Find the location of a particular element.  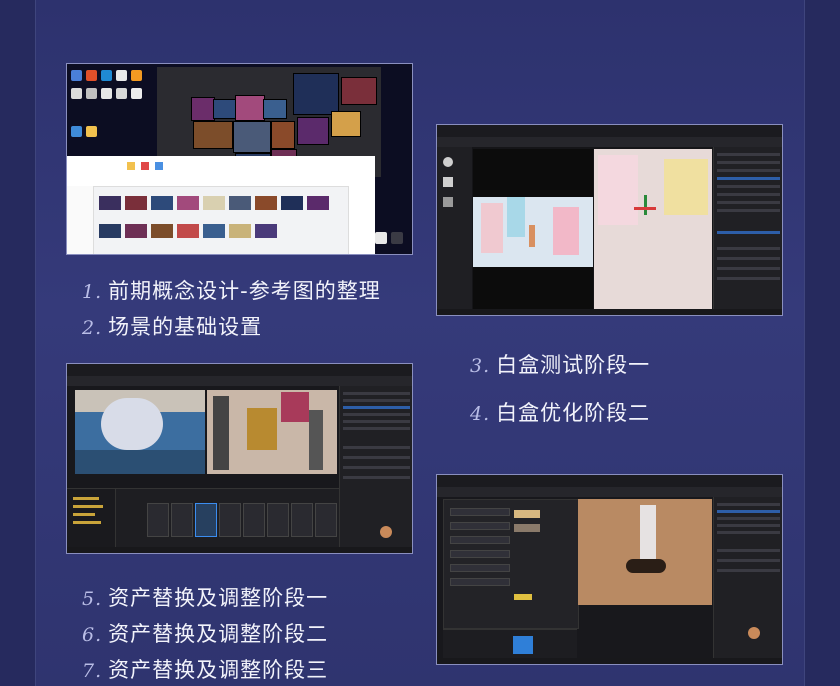

character-figure is located at coordinates (648, 532).